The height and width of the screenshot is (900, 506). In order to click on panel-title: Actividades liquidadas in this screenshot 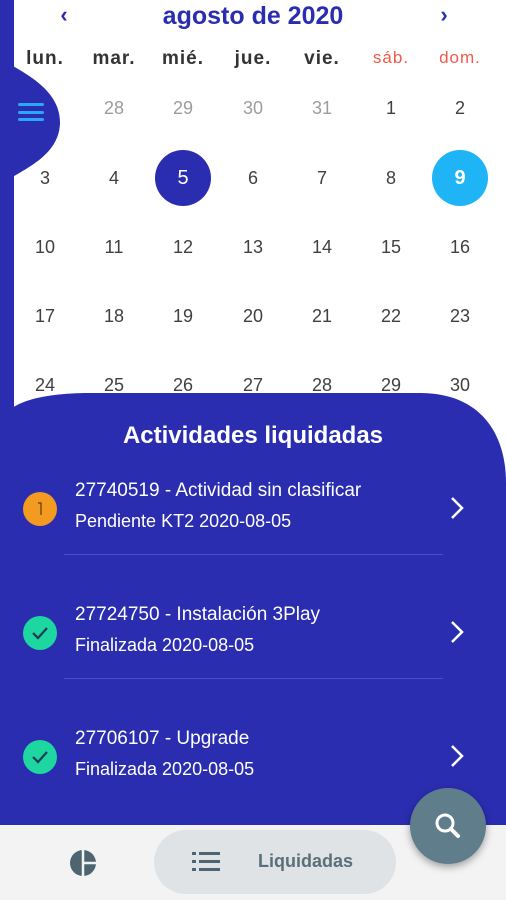, I will do `click(253, 435)`.